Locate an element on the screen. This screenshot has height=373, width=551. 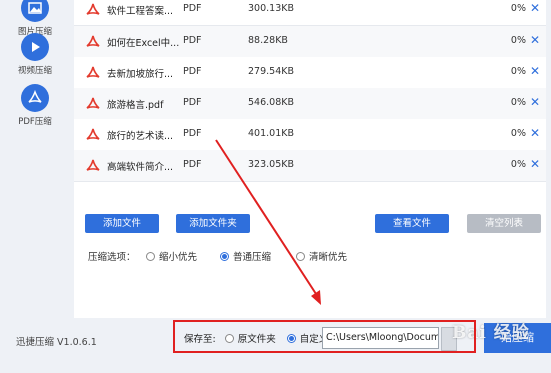
option-smaller-first: 缩小优先 is located at coordinates (171, 256).